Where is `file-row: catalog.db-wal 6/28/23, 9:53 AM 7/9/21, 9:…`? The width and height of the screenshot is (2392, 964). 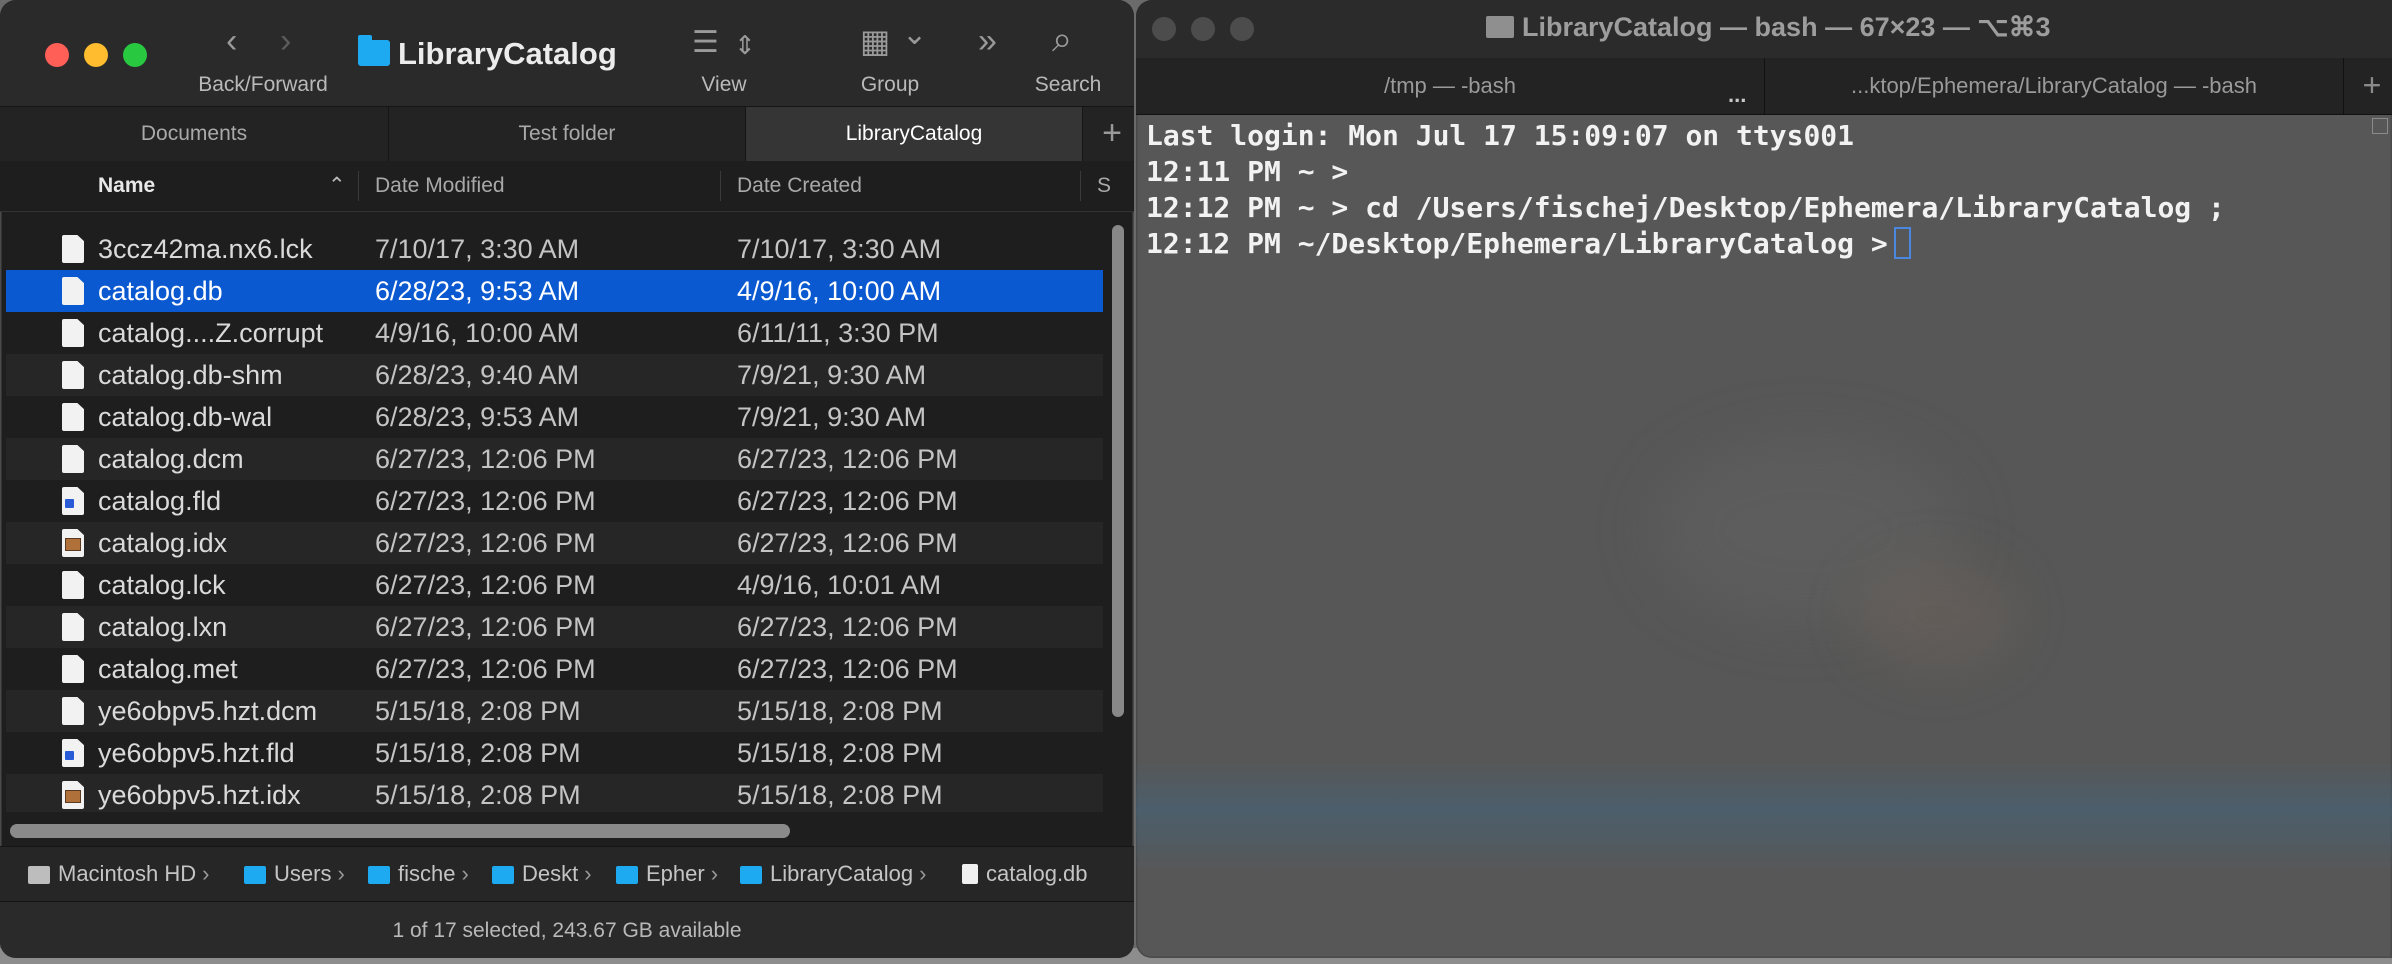
file-row: catalog.db-wal 6/28/23, 9:53 AM 7/9/21, 9:… is located at coordinates (554, 417).